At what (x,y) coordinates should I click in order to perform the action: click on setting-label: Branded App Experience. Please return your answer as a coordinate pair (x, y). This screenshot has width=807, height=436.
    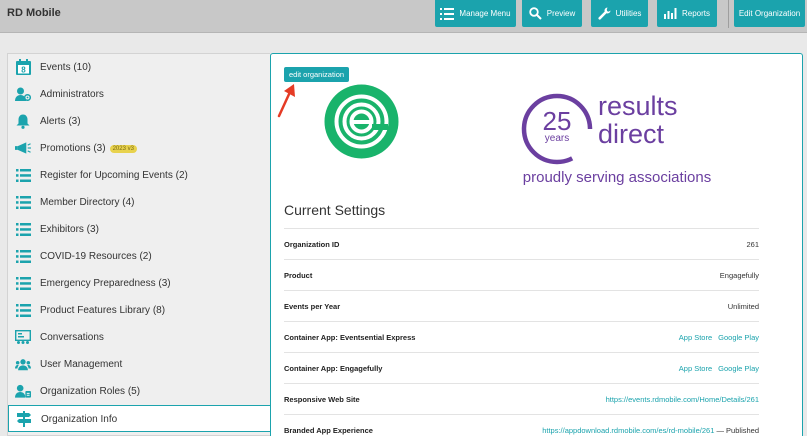
    Looking at the image, I should click on (328, 430).